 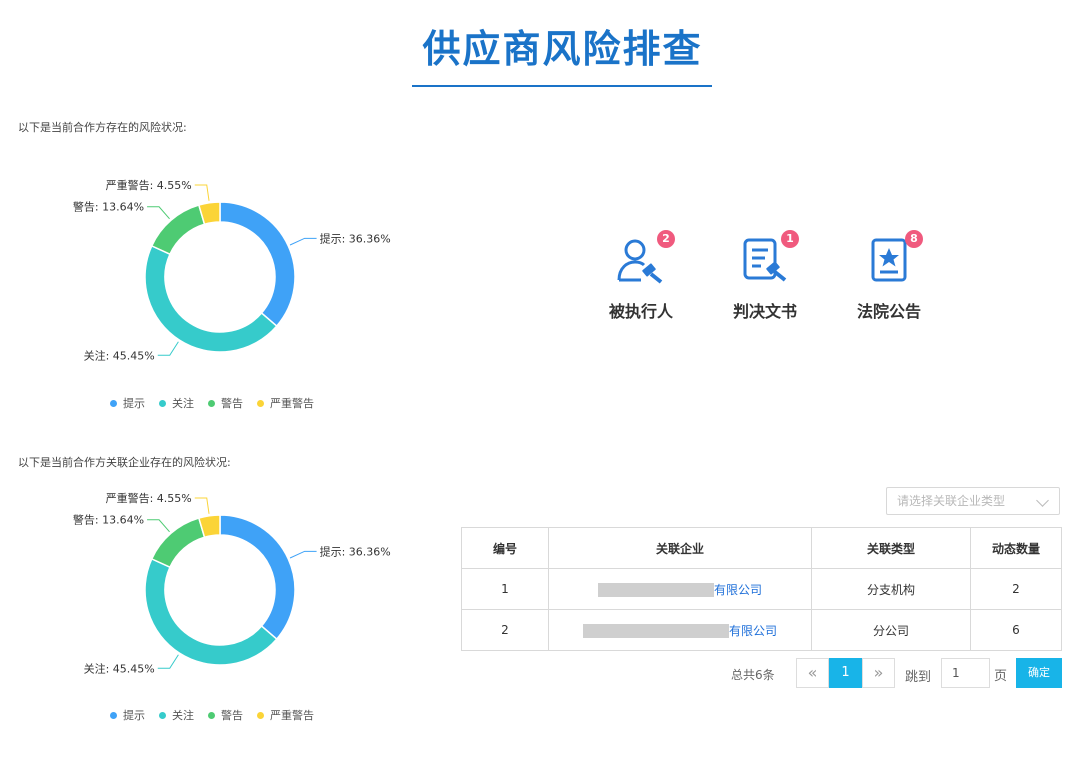 I want to click on confirm-jump-button: 确定, so click(x=1039, y=673).